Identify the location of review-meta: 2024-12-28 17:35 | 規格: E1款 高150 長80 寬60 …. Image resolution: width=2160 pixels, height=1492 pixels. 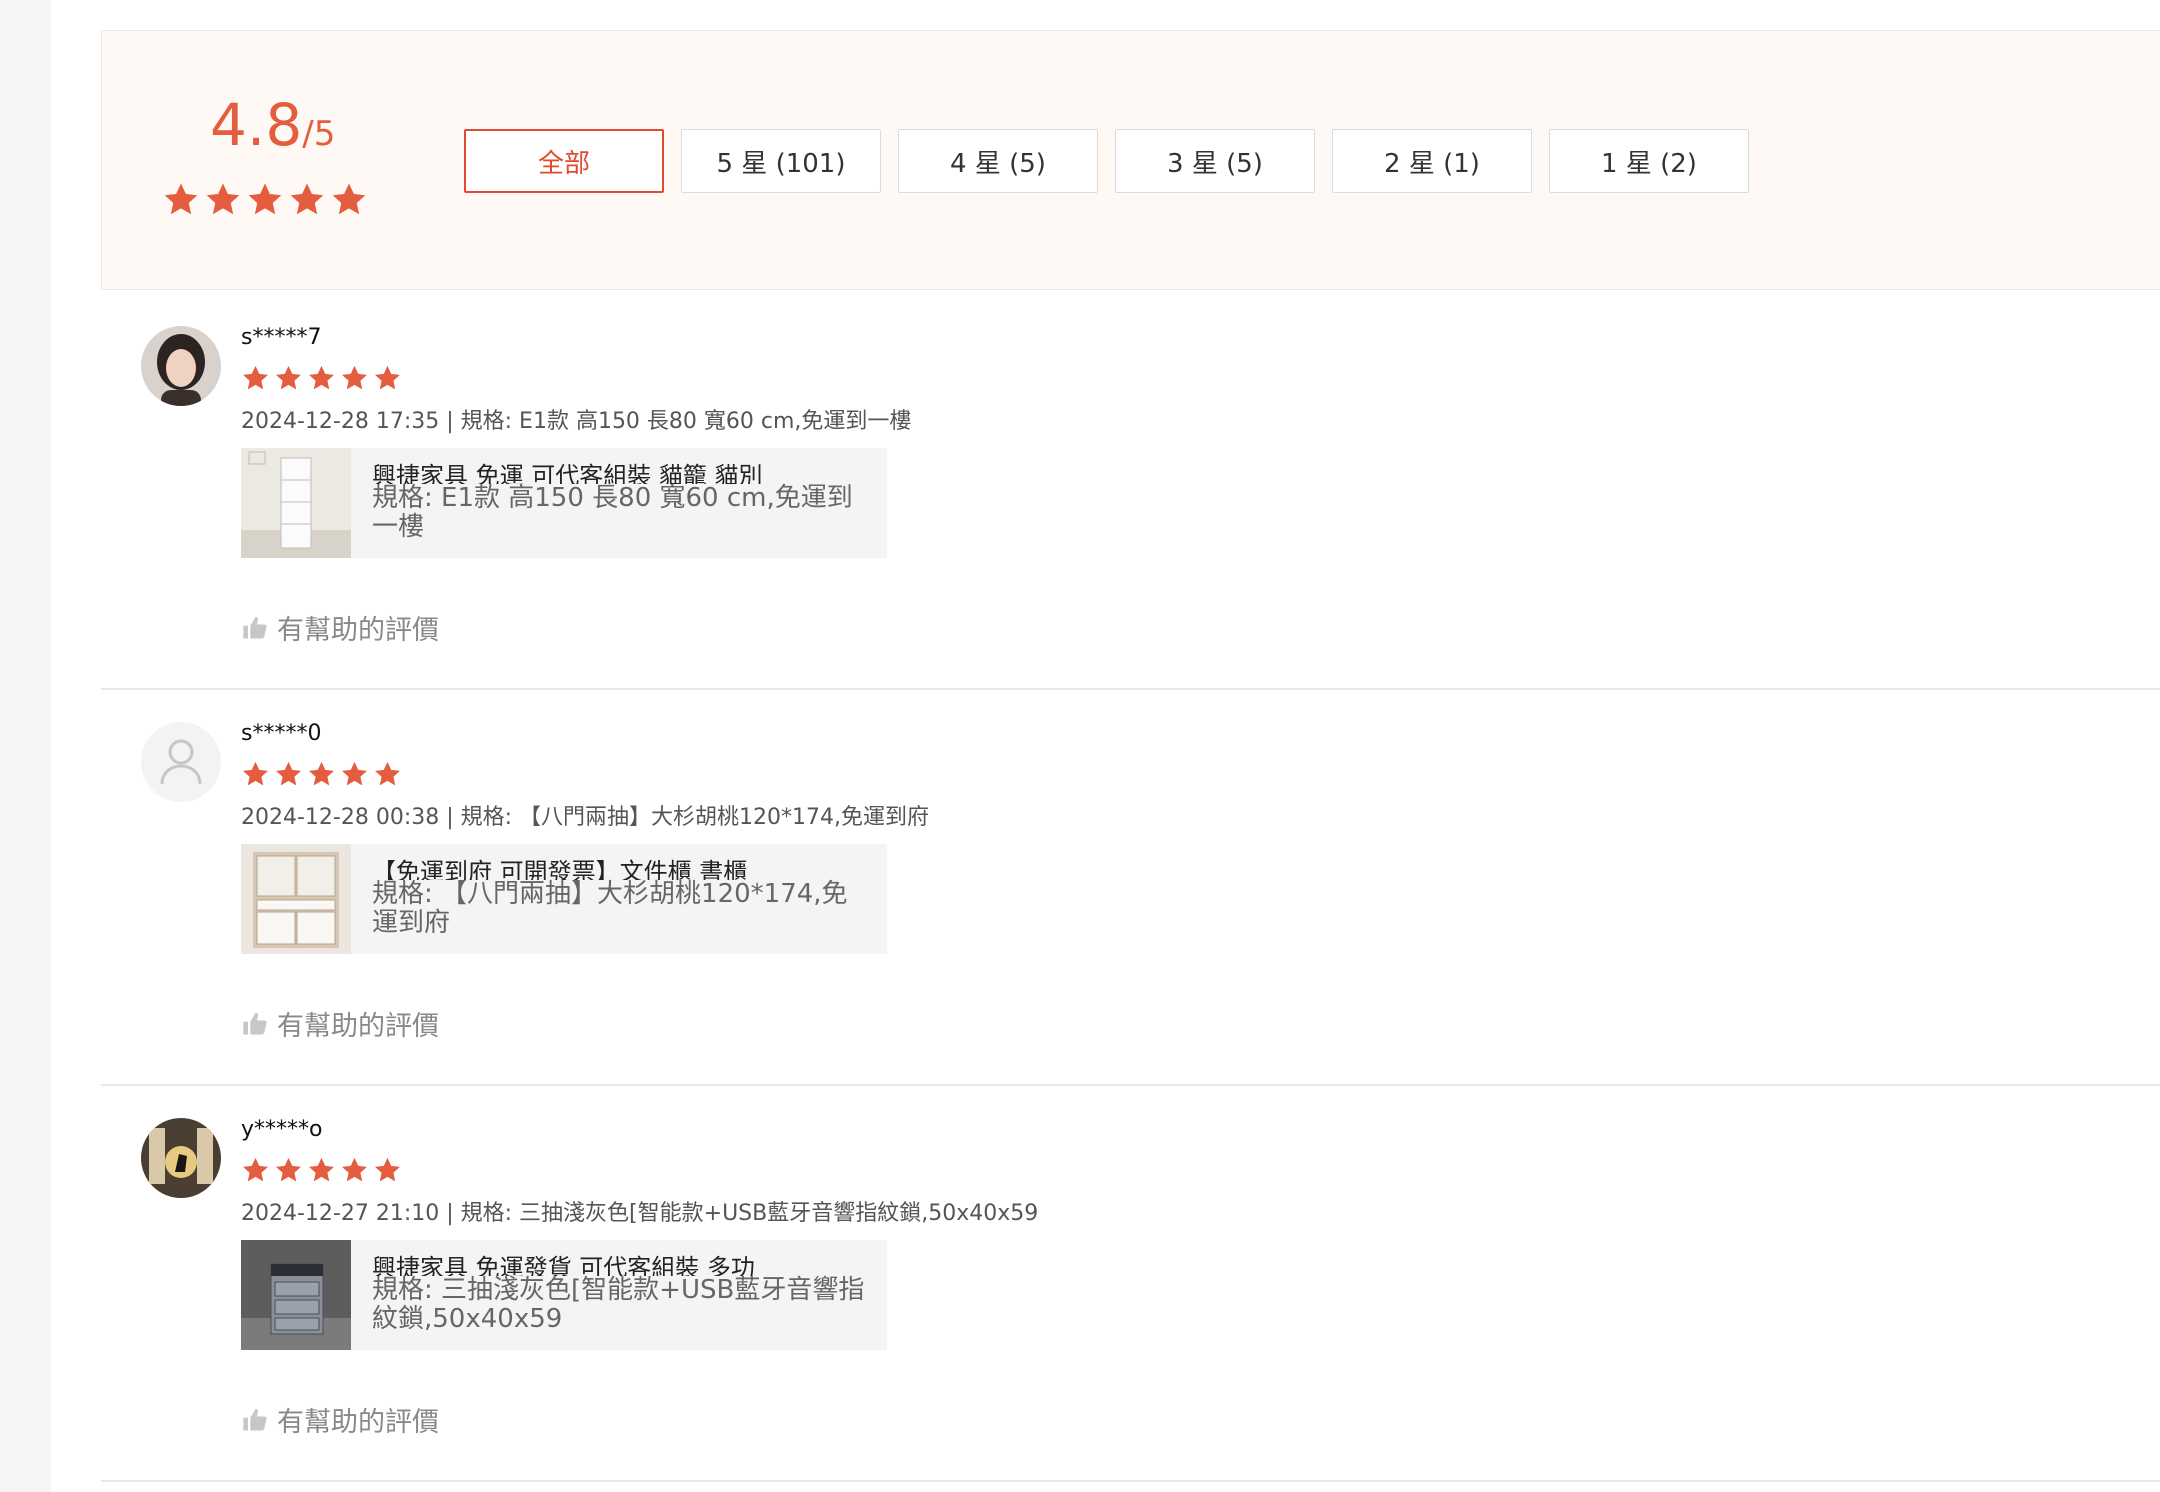
(576, 421).